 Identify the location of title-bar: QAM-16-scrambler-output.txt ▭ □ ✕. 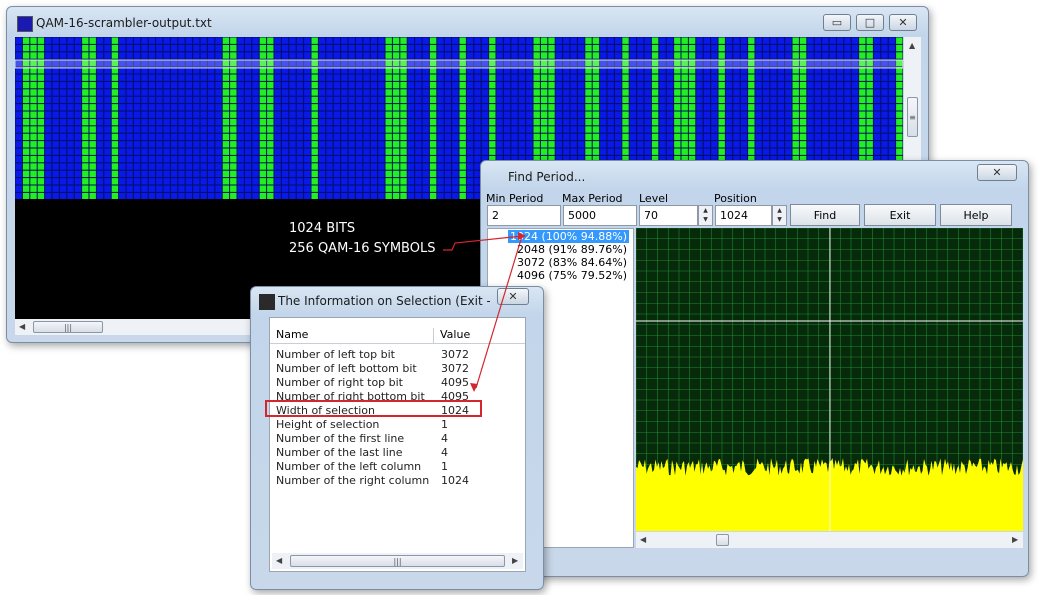
(467, 21).